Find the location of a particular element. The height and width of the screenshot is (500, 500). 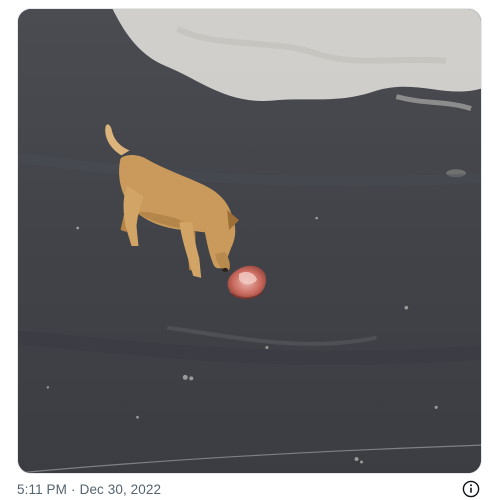

info-circle-icon is located at coordinates (471, 489).